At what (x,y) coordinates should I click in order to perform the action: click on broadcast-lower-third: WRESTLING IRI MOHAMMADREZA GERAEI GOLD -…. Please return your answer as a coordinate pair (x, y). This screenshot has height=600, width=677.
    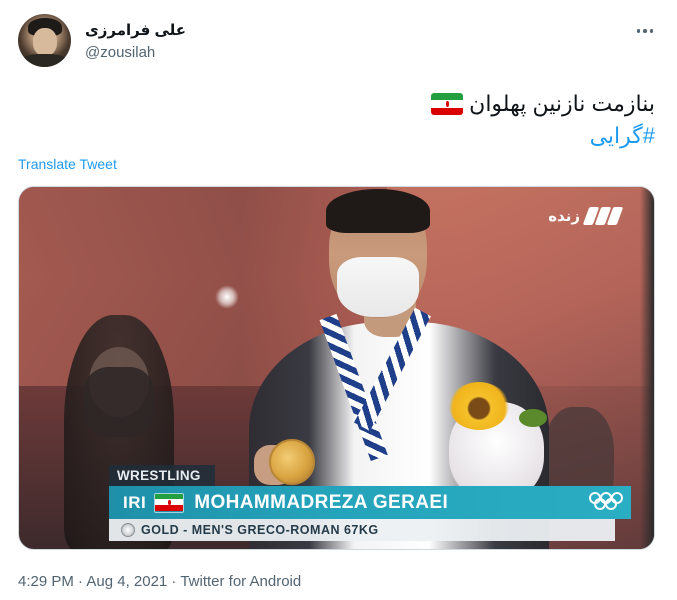
    Looking at the image, I should click on (370, 505).